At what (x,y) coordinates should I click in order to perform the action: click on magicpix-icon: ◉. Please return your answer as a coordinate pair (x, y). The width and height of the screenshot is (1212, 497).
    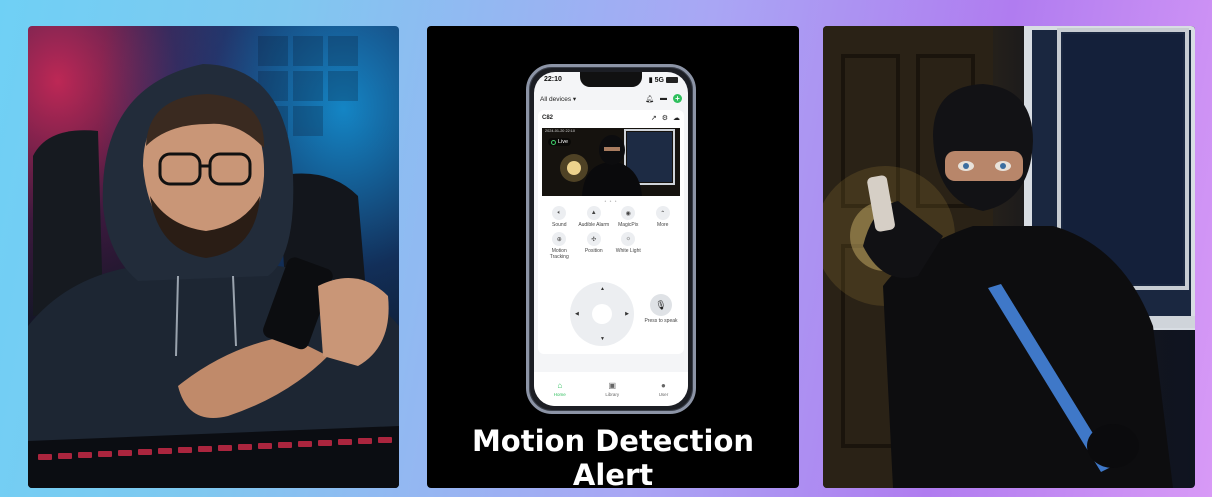
    Looking at the image, I should click on (628, 213).